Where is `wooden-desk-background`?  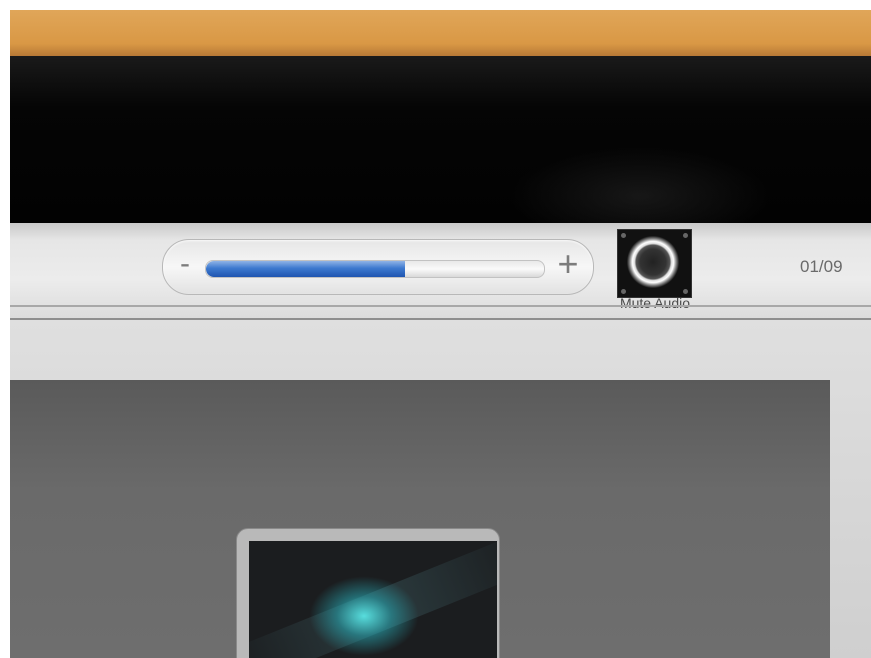
wooden-desk-background is located at coordinates (440, 34).